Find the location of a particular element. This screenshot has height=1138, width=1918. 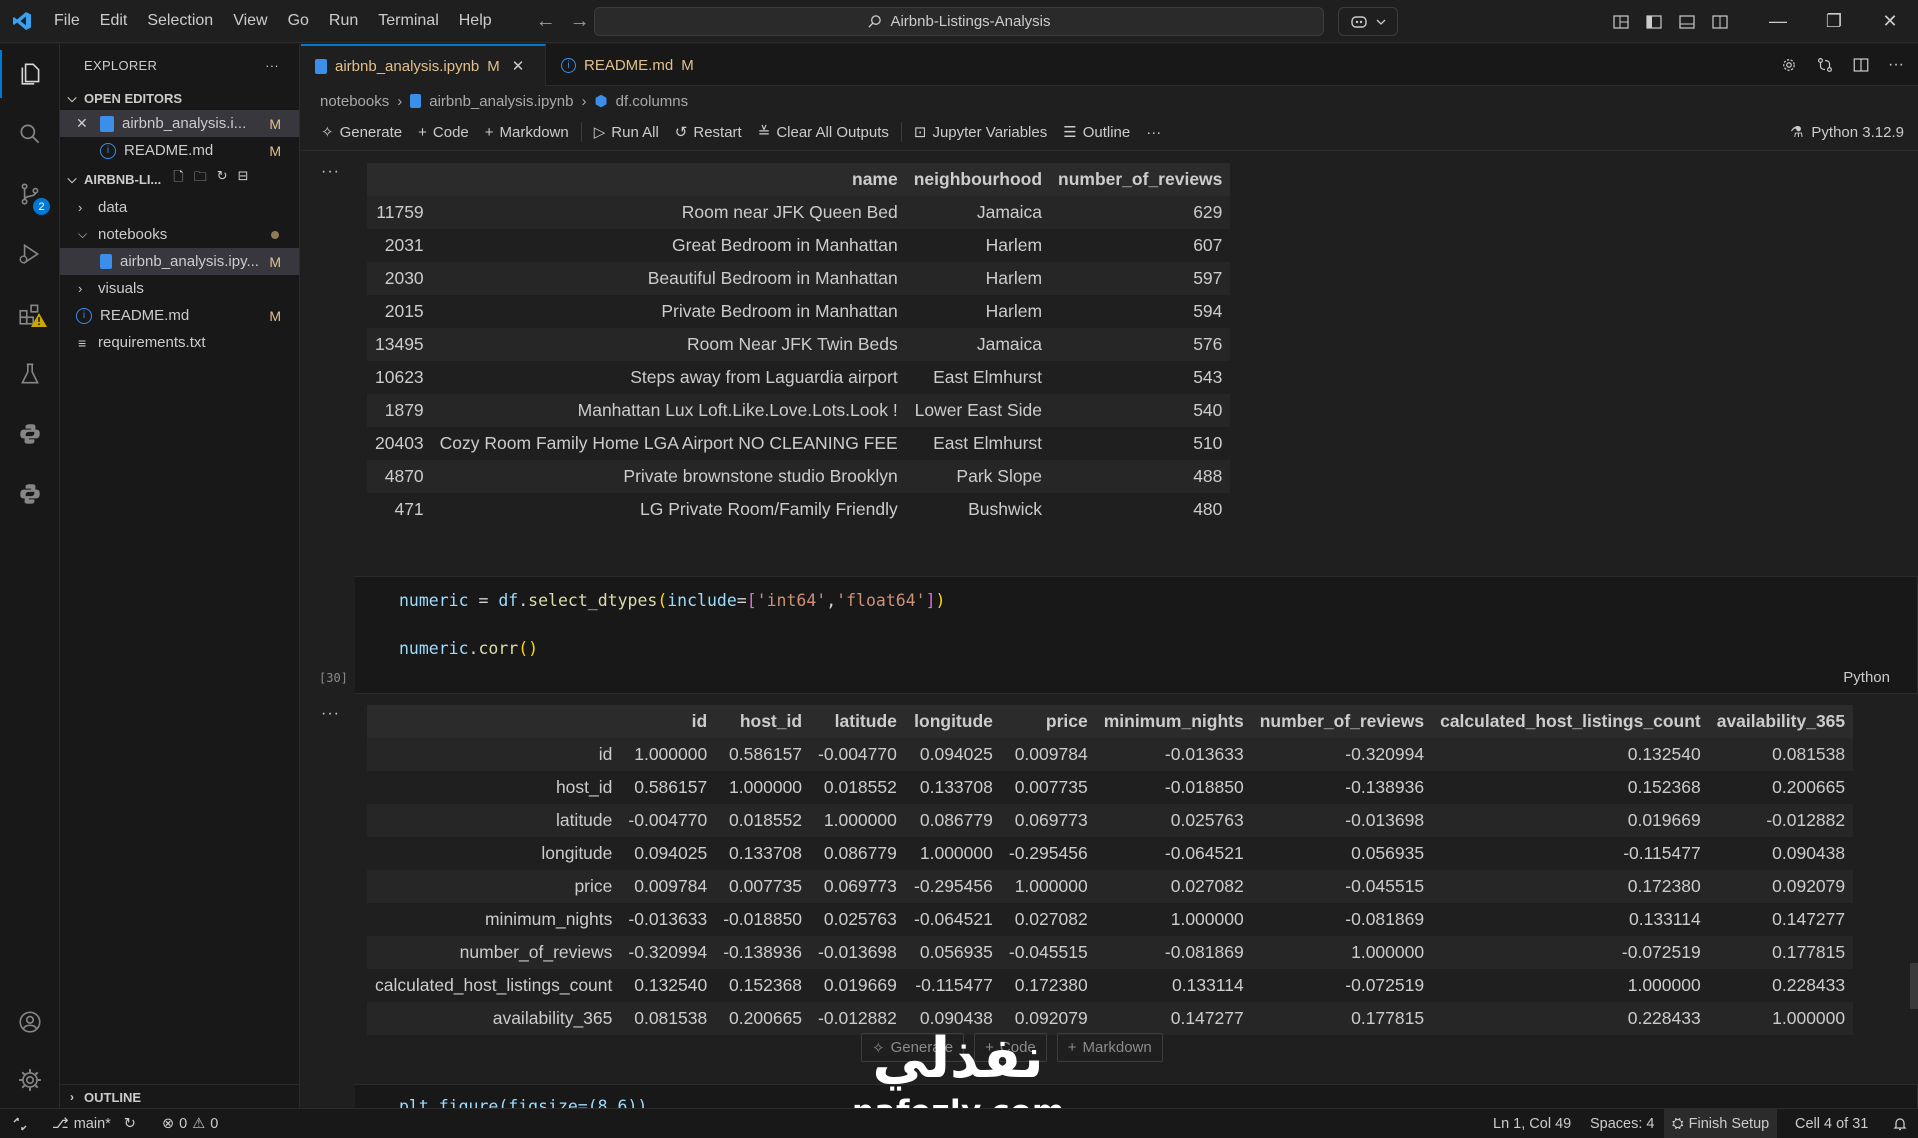

problems-indicator: ⊗ 0 ⚠ 0 is located at coordinates (190, 1123).